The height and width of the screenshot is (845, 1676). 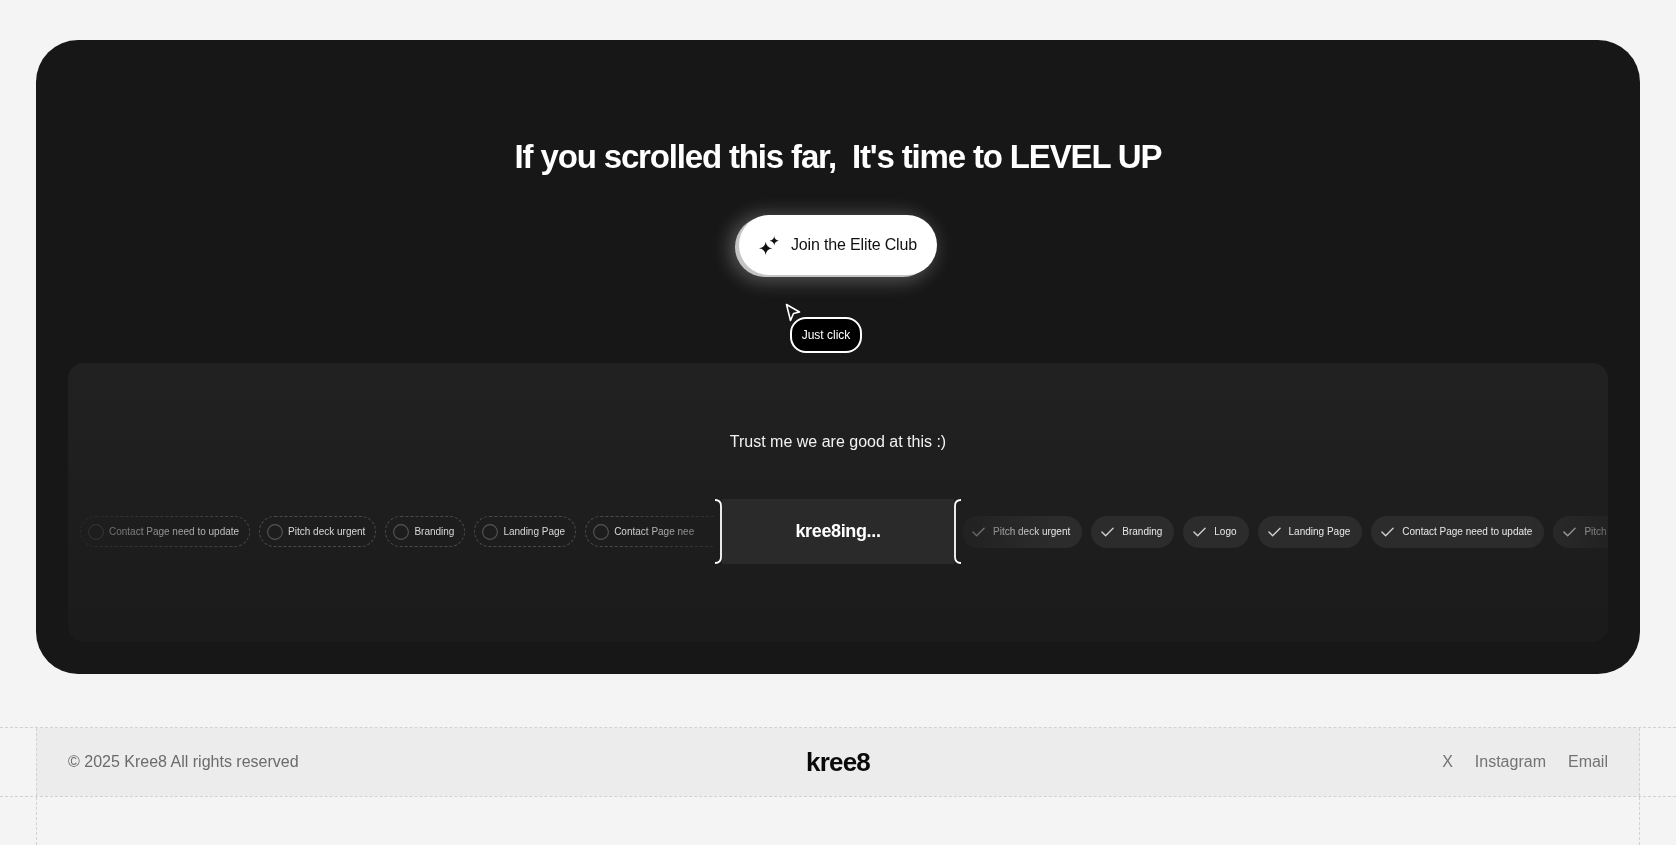 What do you see at coordinates (838, 442) in the screenshot?
I see `section-caption: Trust me we are good at this :)` at bounding box center [838, 442].